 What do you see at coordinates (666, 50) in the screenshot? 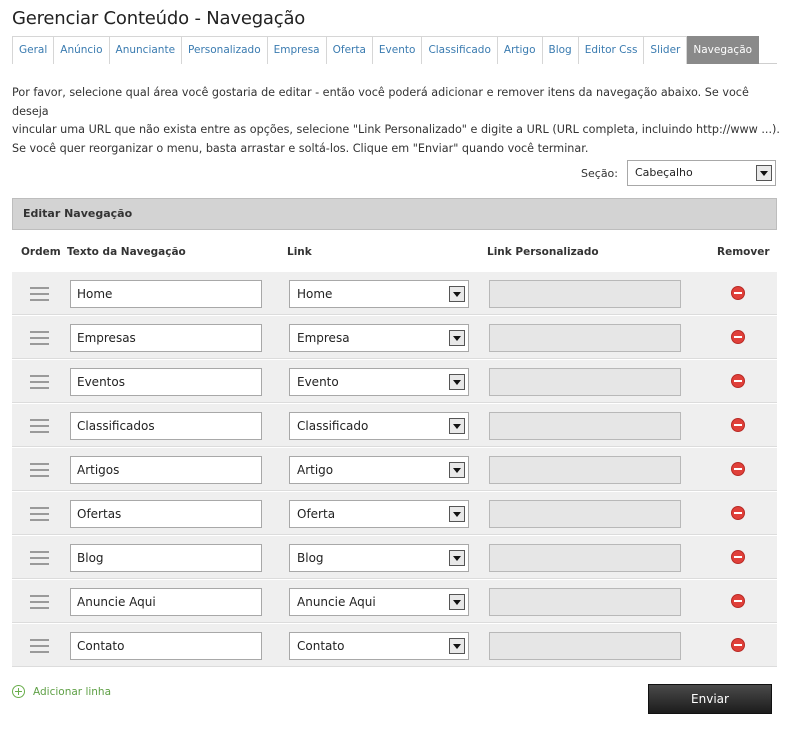
I see `tab-slider: Slider` at bounding box center [666, 50].